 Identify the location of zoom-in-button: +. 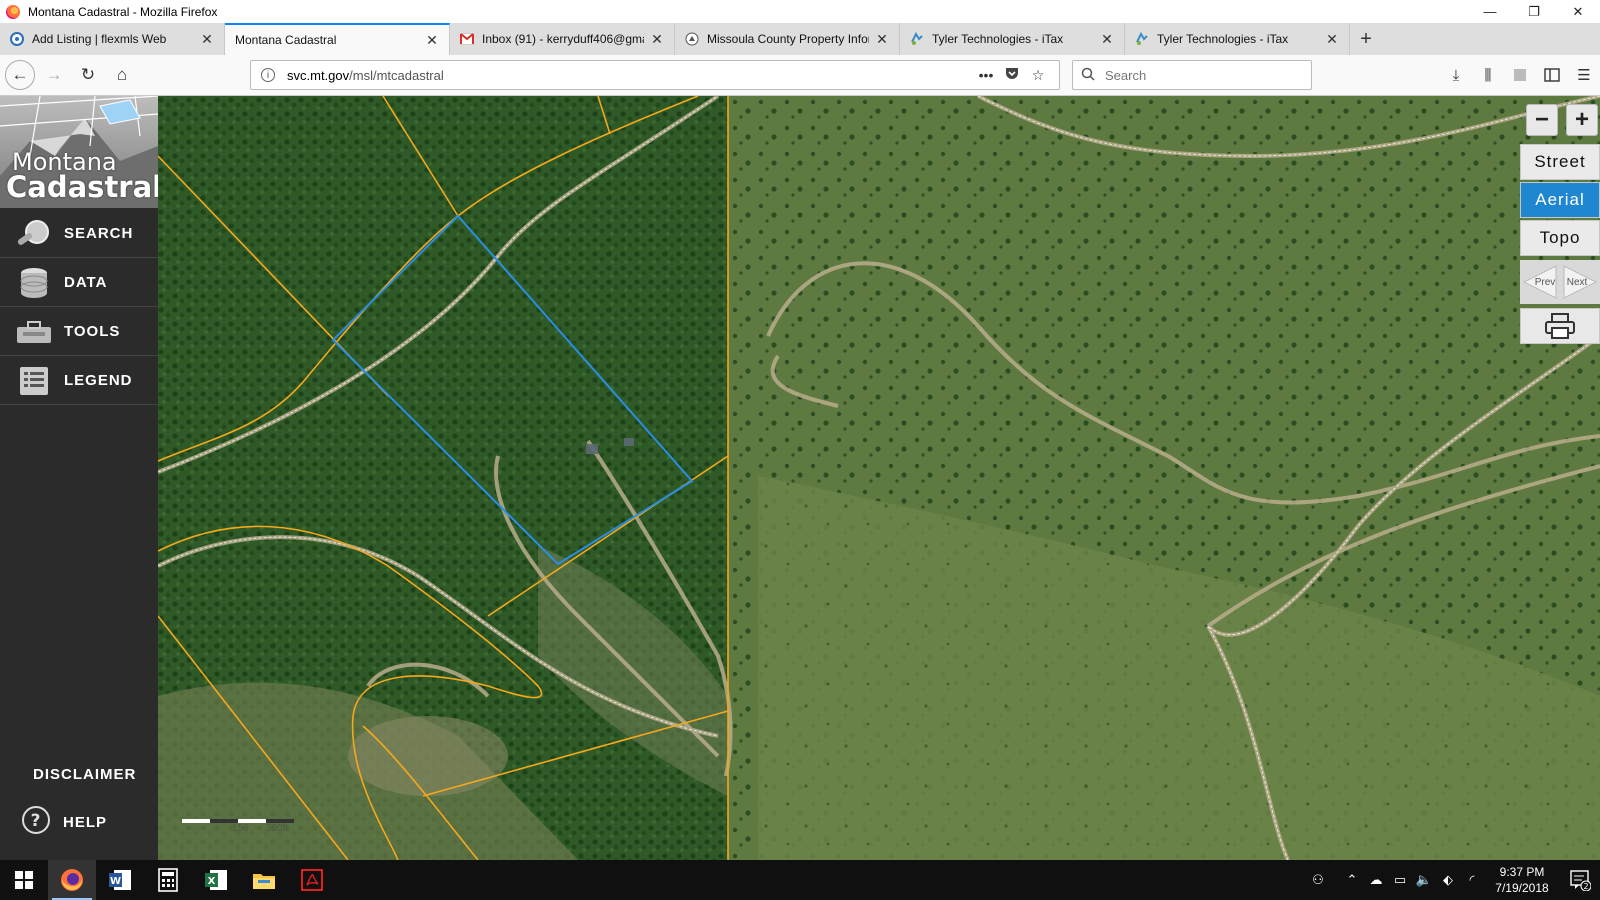
(1582, 120).